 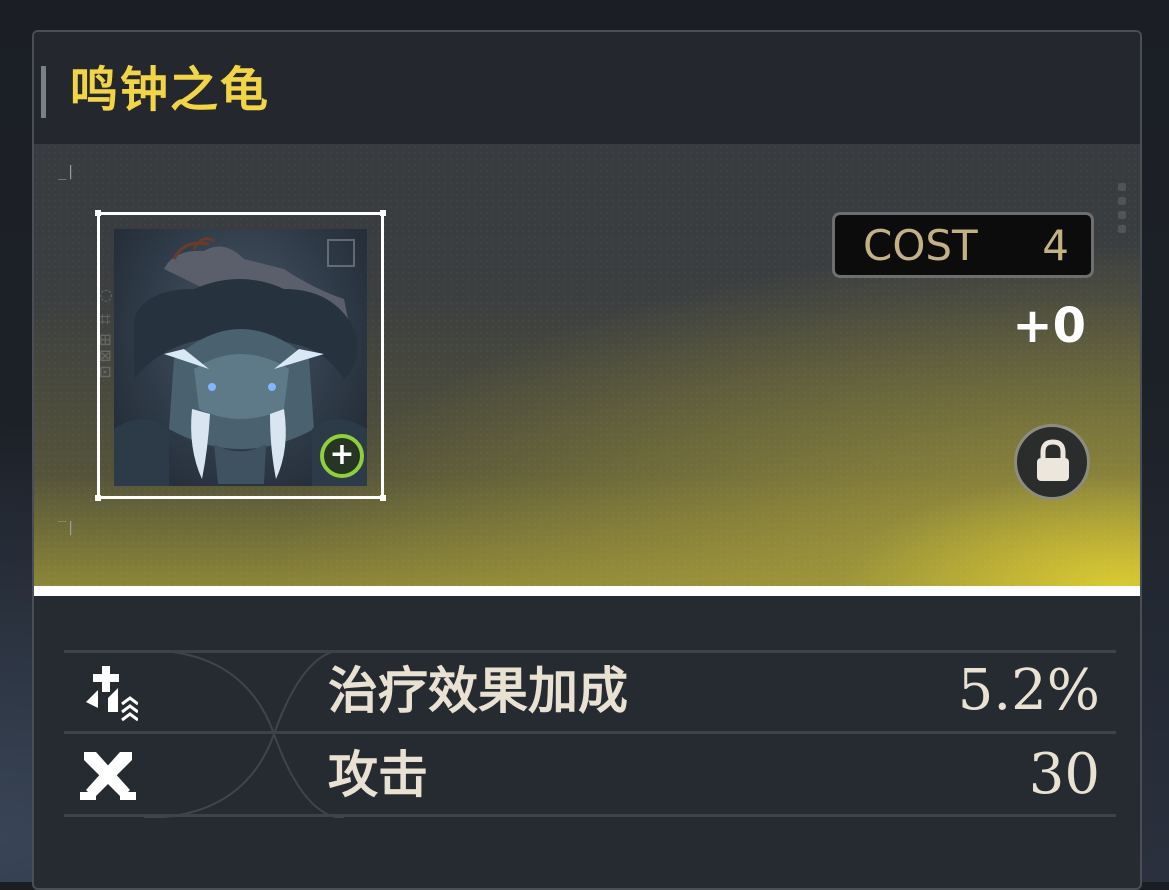 What do you see at coordinates (478, 691) in the screenshot?
I see `stat-name: 治疗效果加成` at bounding box center [478, 691].